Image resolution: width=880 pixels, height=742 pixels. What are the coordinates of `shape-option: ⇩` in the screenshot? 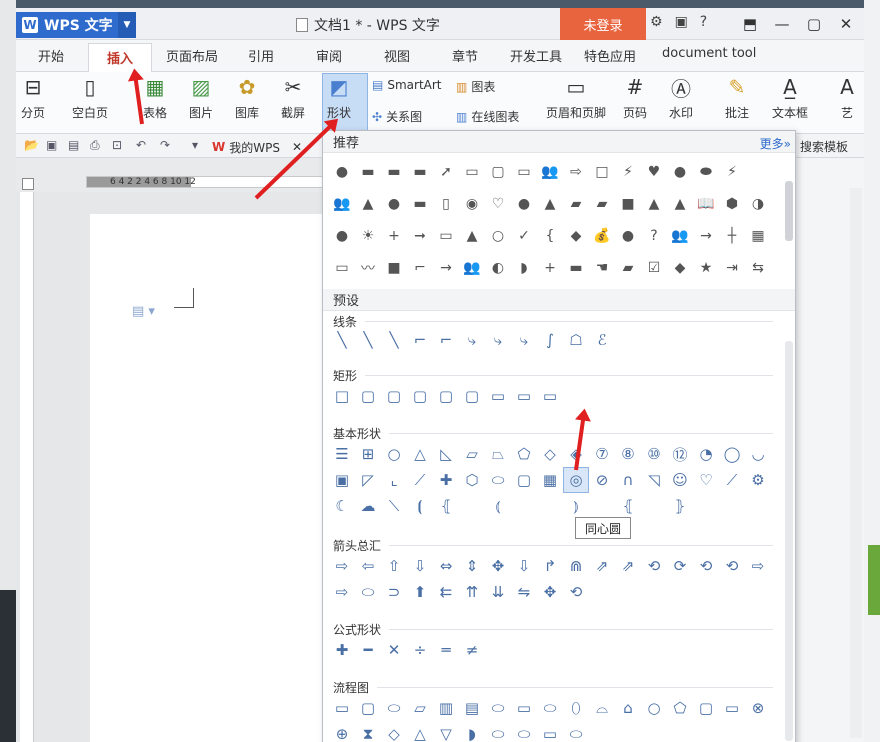 It's located at (524, 566).